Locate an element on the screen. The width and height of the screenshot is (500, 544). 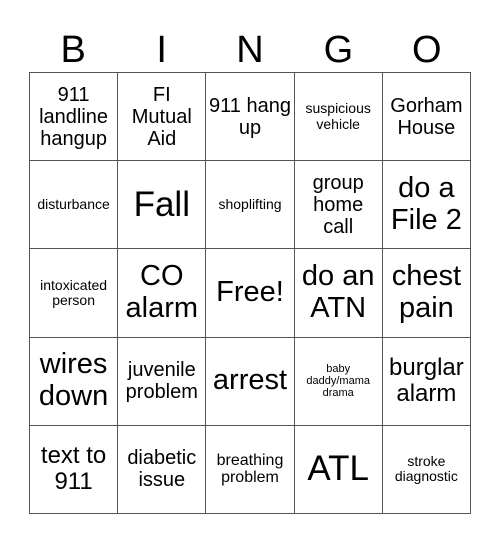
bingo-cell: Gorham House is located at coordinates (426, 117).